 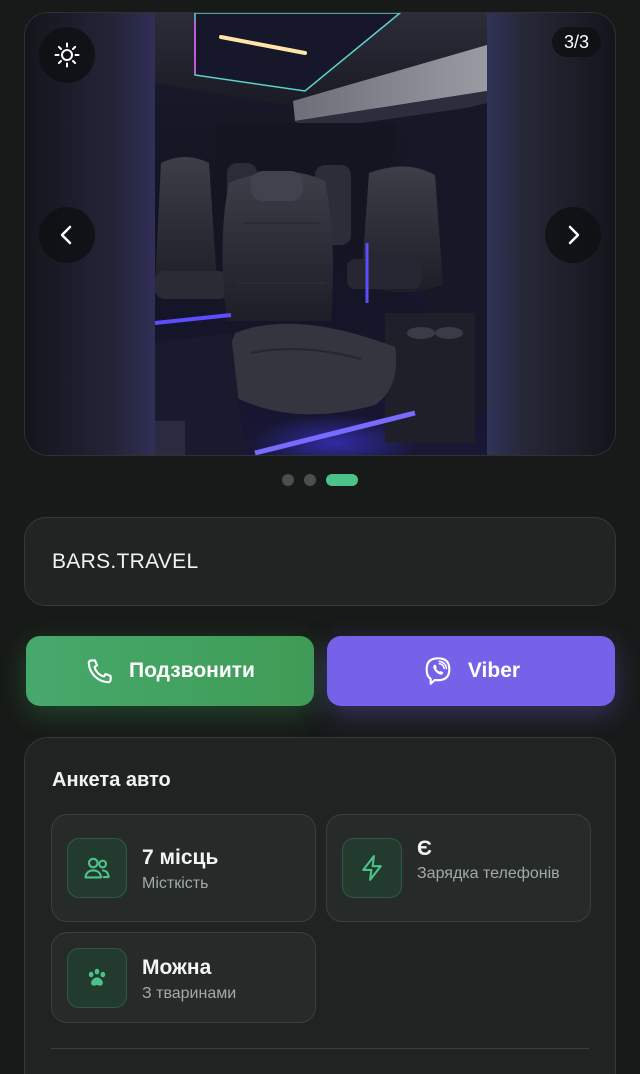 I want to click on feature-value: 7 місць, so click(x=180, y=857).